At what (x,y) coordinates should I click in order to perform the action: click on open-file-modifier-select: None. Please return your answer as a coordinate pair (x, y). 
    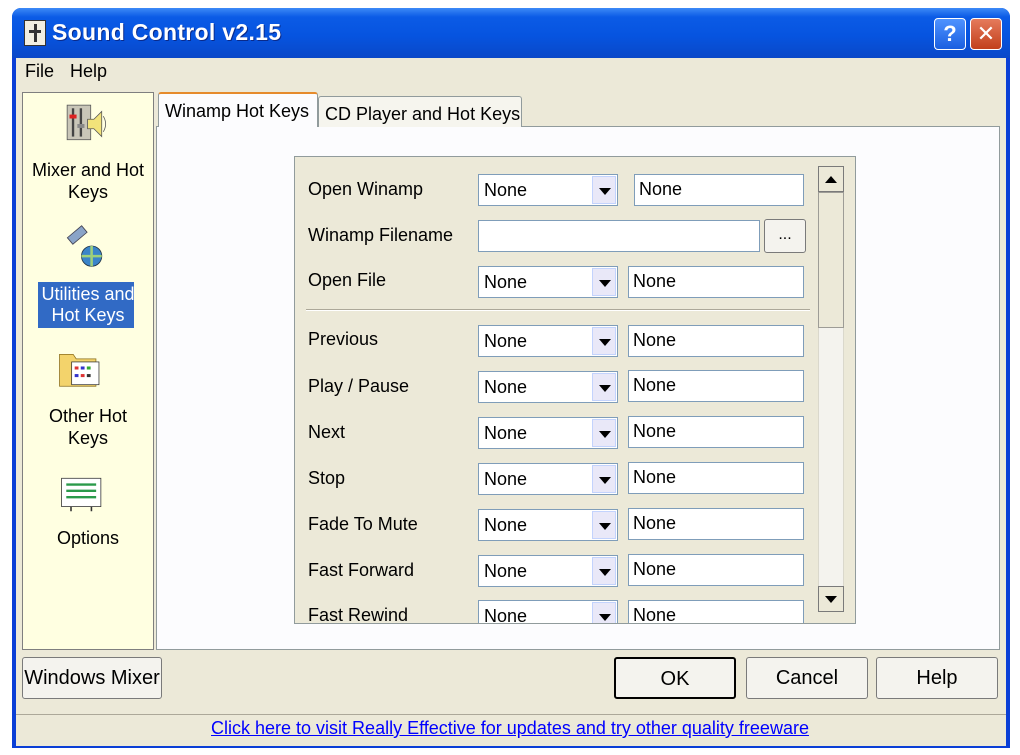
    Looking at the image, I should click on (548, 282).